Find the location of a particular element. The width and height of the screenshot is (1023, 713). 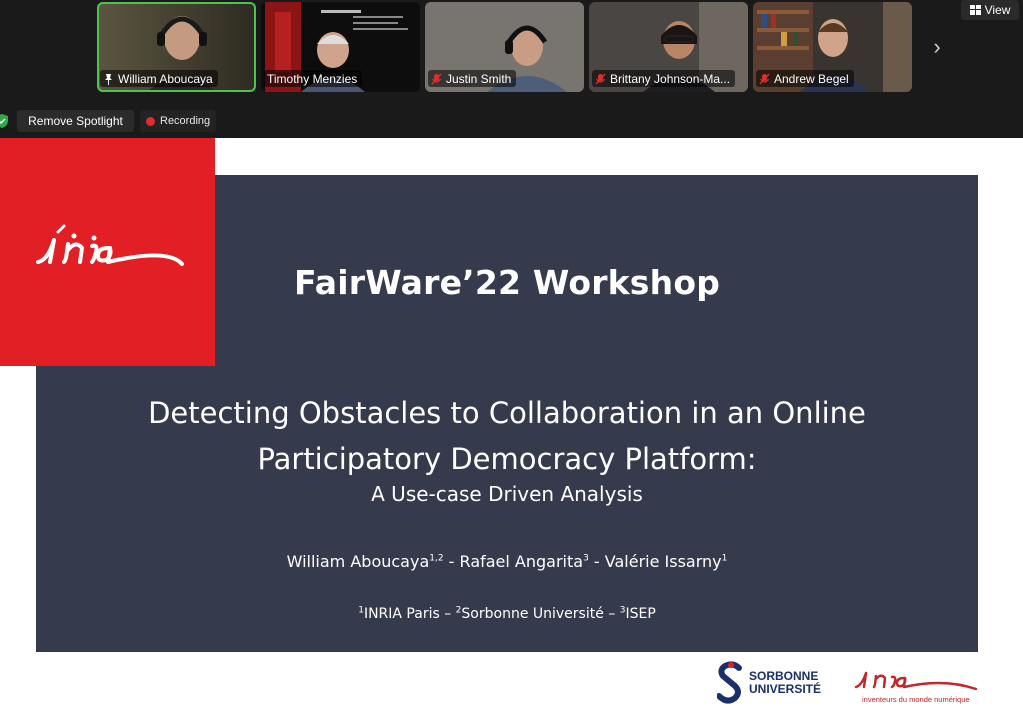

author-name: William Aboucaya is located at coordinates (358, 561).